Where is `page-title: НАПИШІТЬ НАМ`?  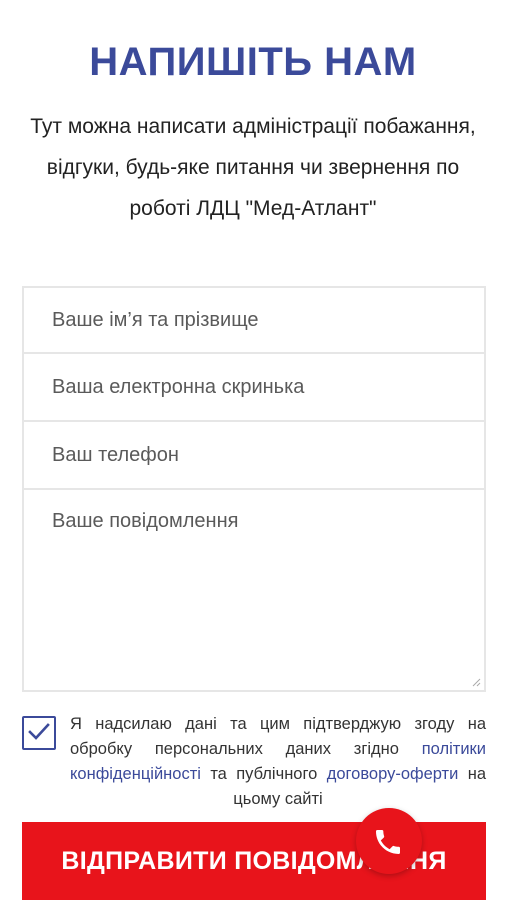 page-title: НАПИШІТЬ НАМ is located at coordinates (253, 62).